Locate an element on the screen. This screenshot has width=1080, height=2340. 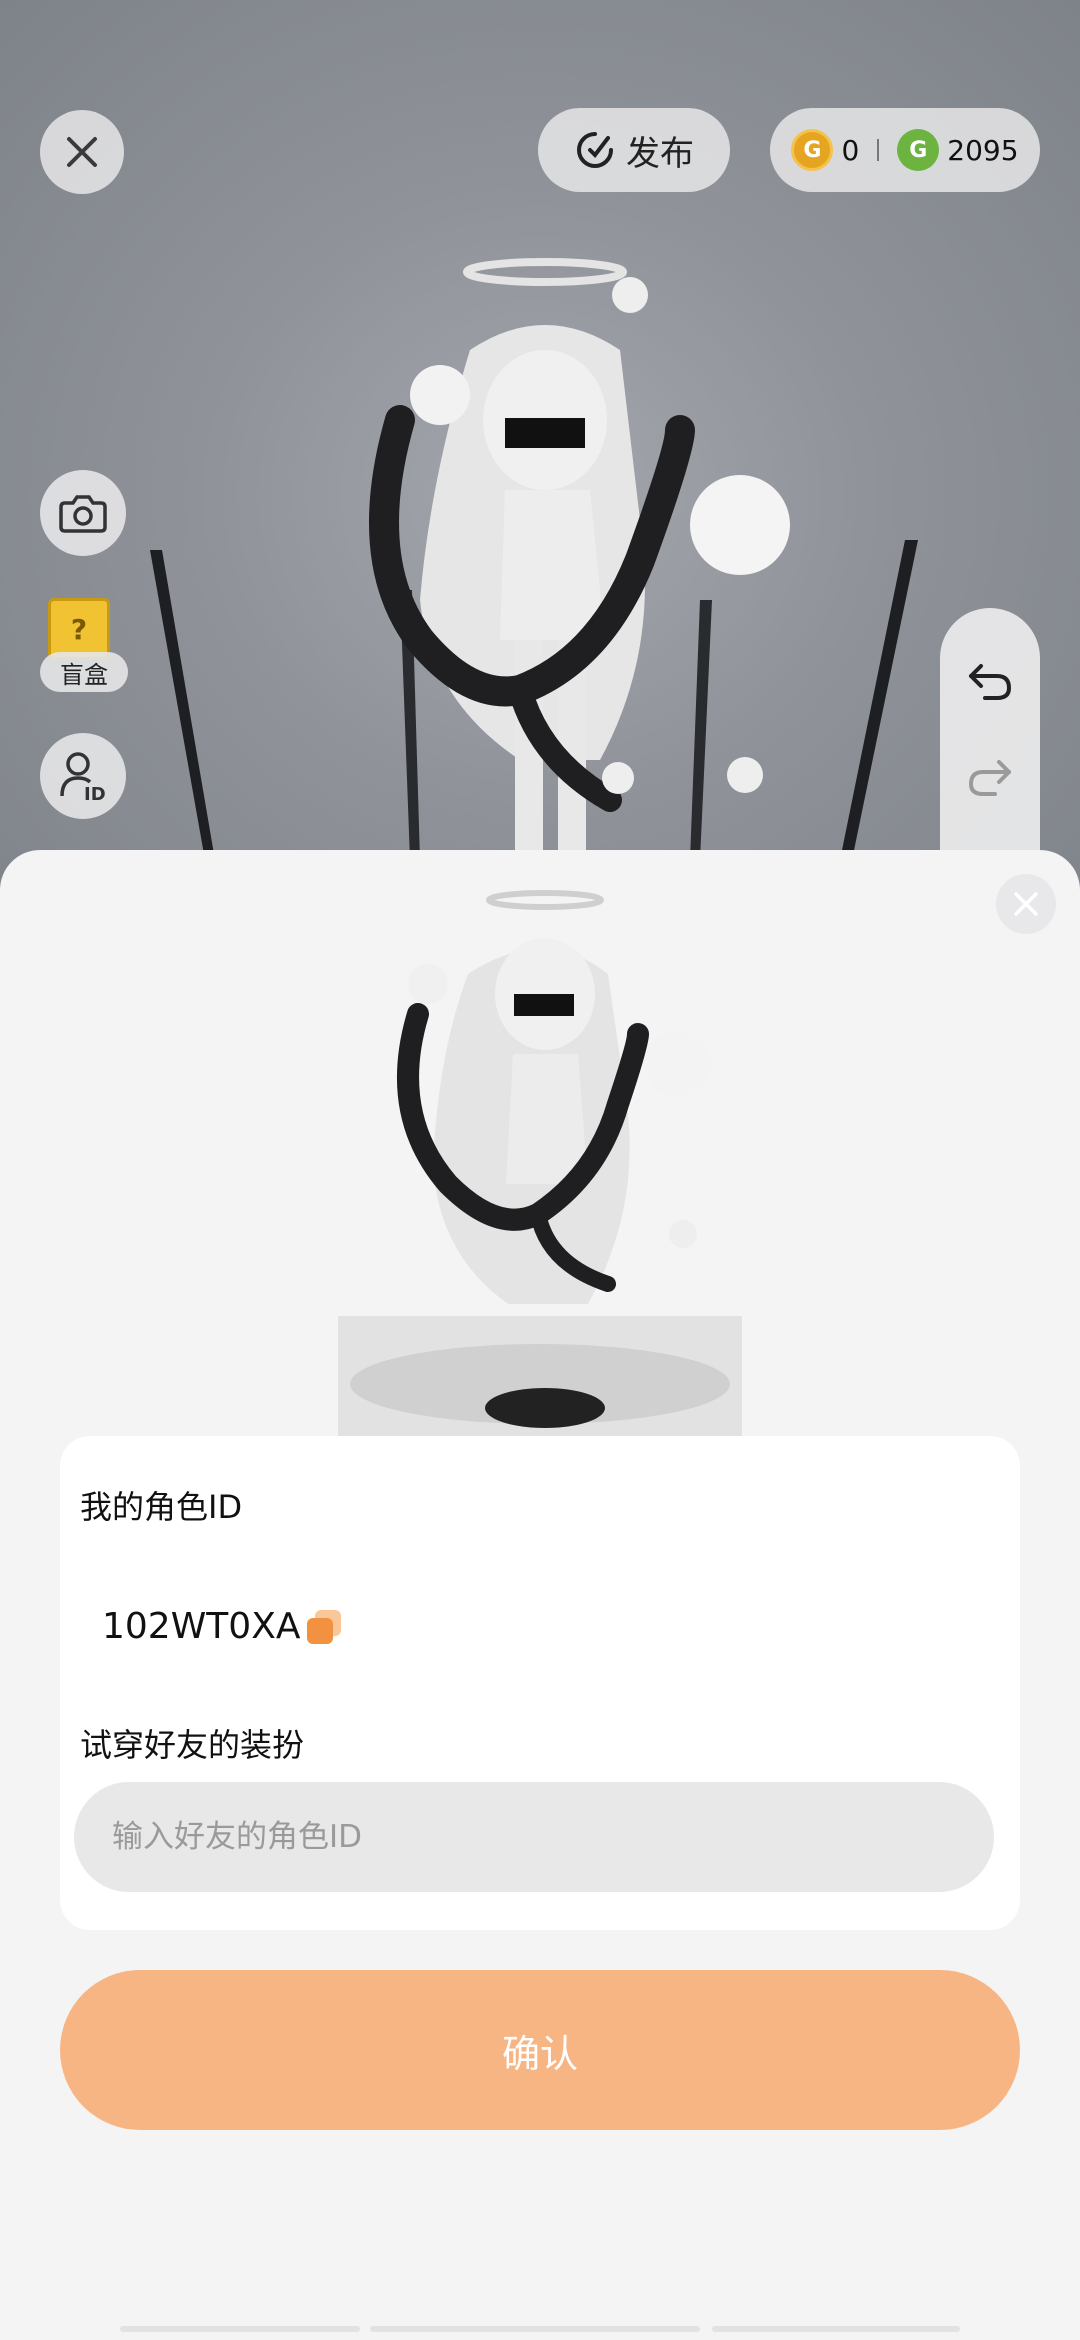
sheet-close-button is located at coordinates (1026, 904).